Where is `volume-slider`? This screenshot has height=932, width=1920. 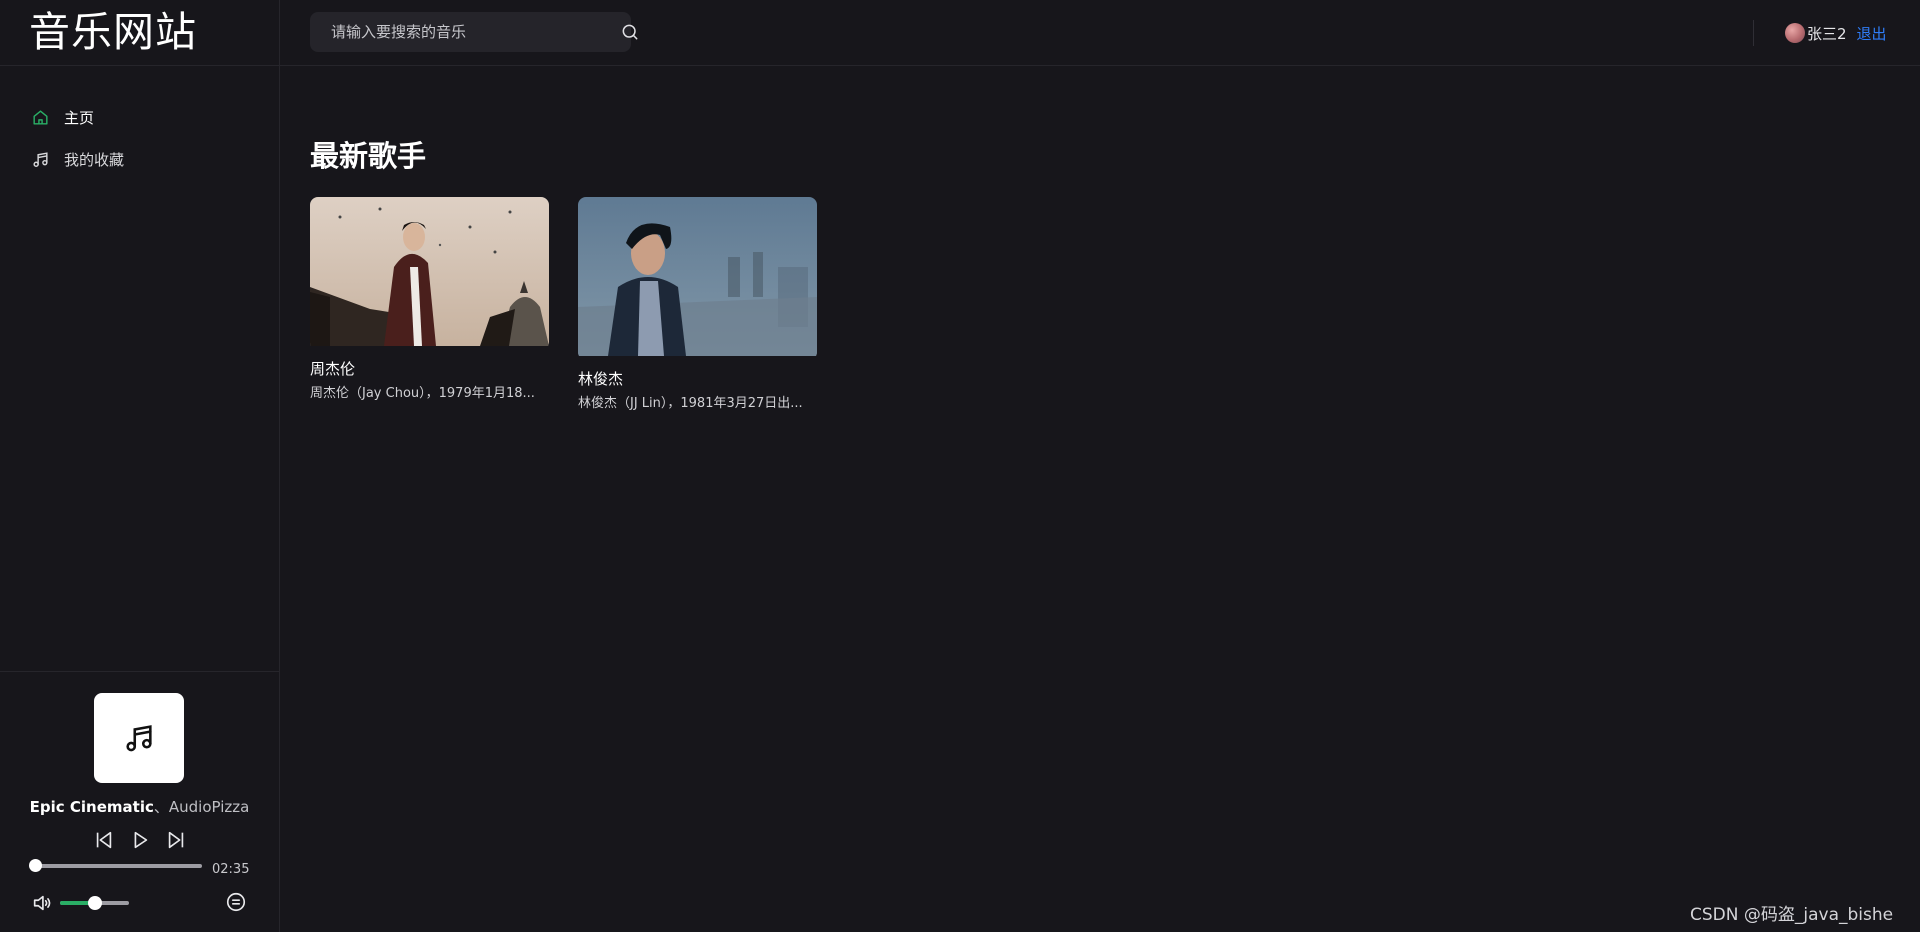 volume-slider is located at coordinates (94, 903).